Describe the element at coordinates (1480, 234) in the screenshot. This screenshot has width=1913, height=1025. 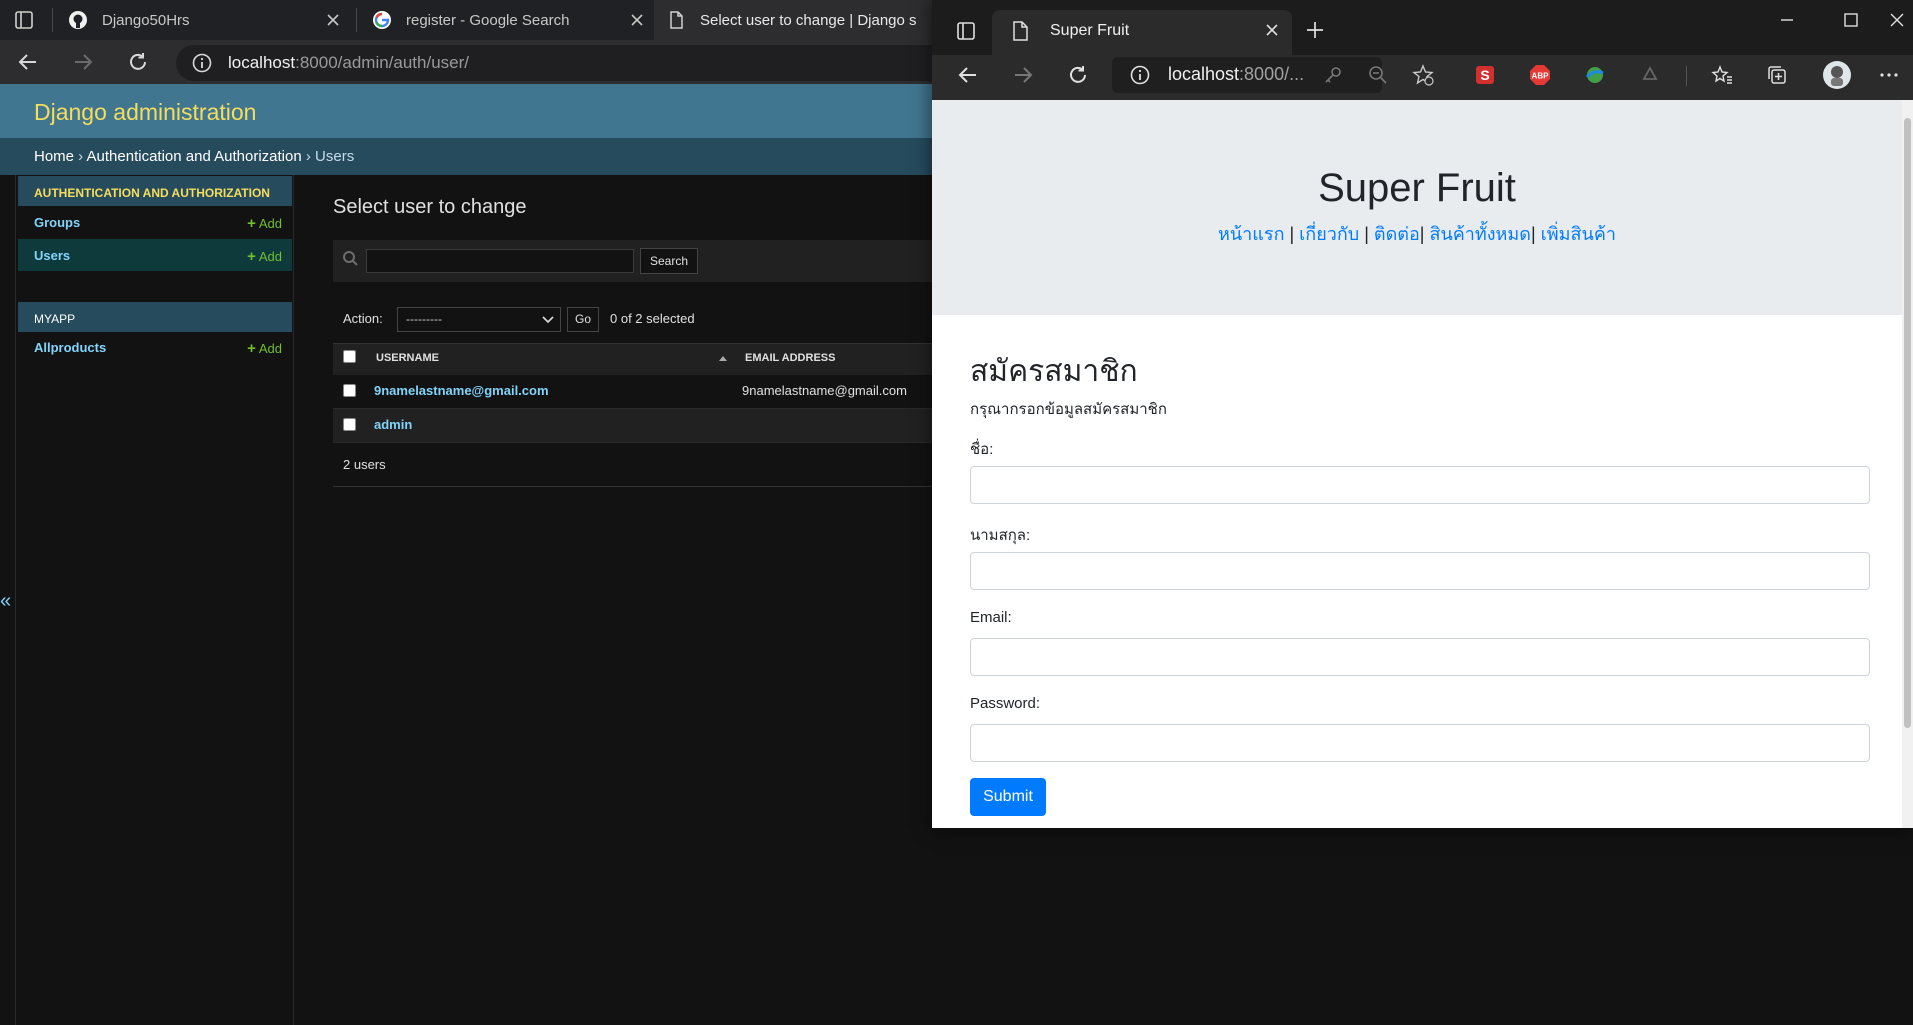
I see `nav-all-products-link: สินค้าทั้งหมด` at that location.